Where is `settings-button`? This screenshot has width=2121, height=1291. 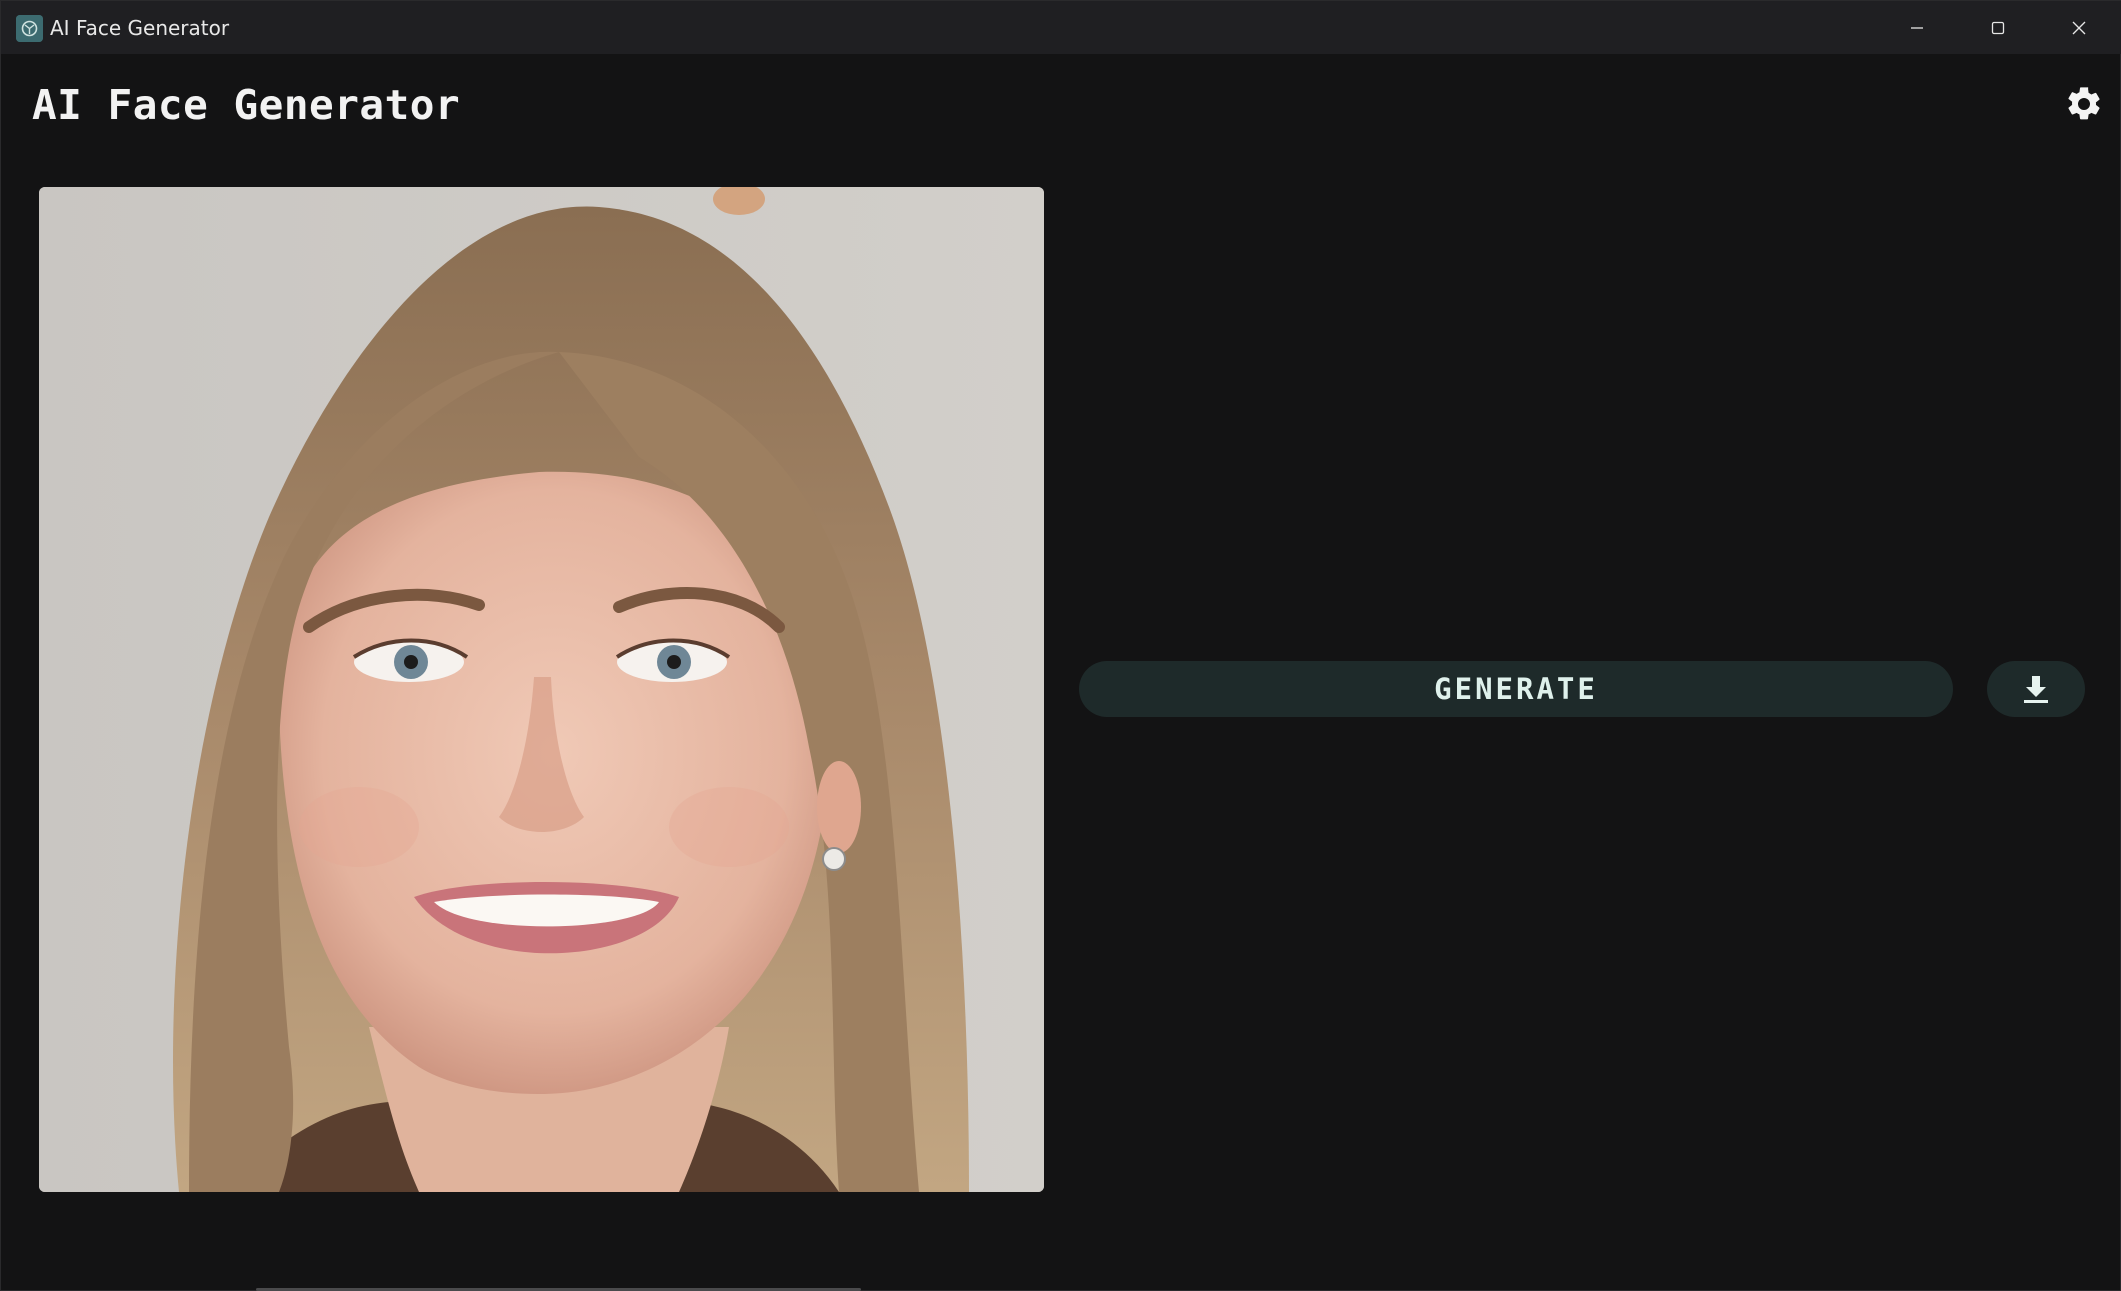 settings-button is located at coordinates (2084, 104).